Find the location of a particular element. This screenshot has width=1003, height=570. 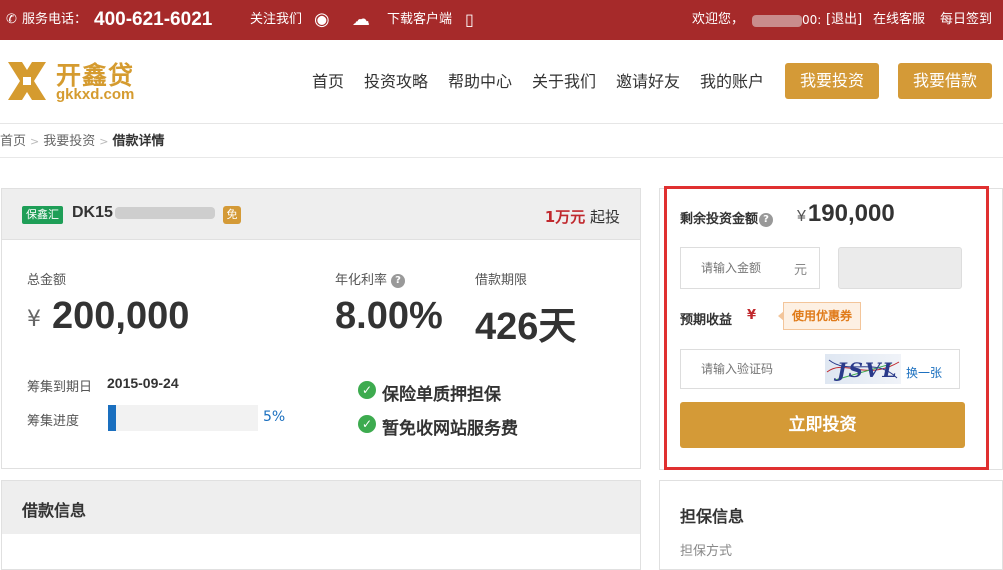

deadline-label: 筹集到期日 is located at coordinates (60, 387).